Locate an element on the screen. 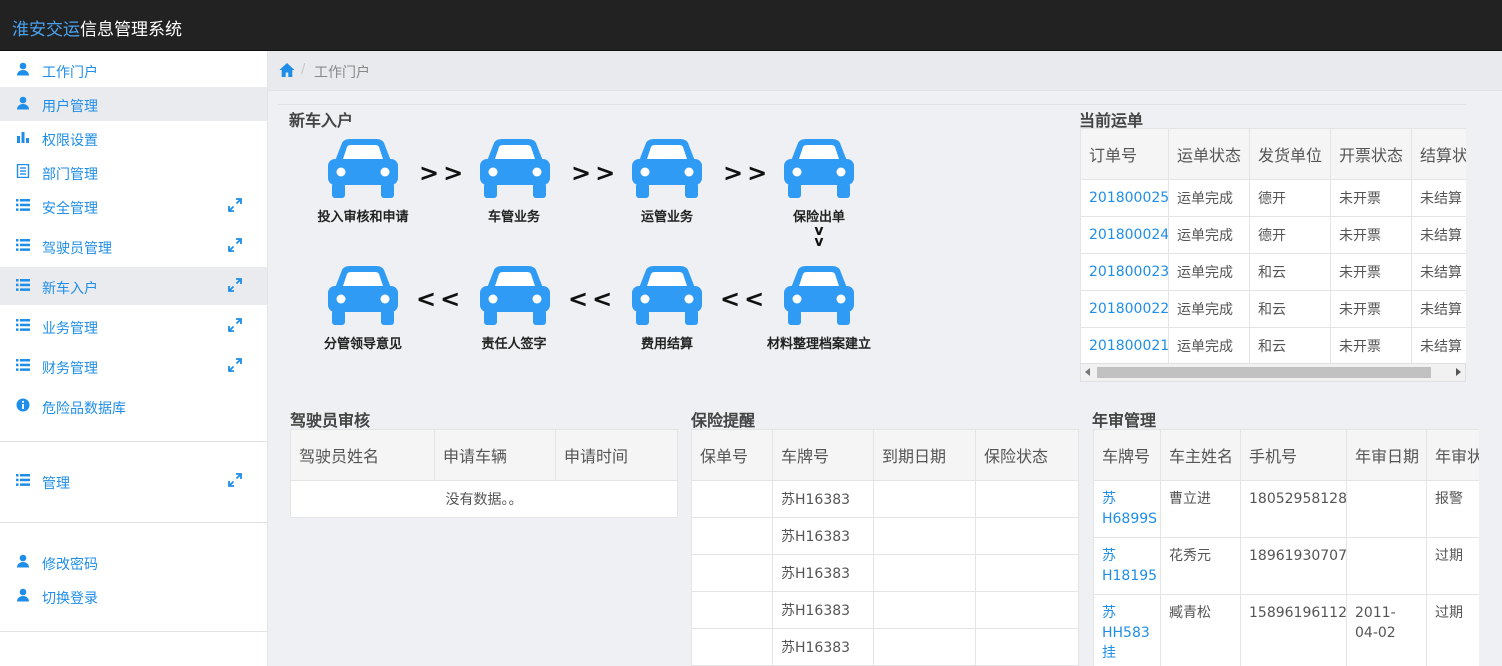  sidebar-item-drivers: 驾驶员管理 is located at coordinates (133, 246).